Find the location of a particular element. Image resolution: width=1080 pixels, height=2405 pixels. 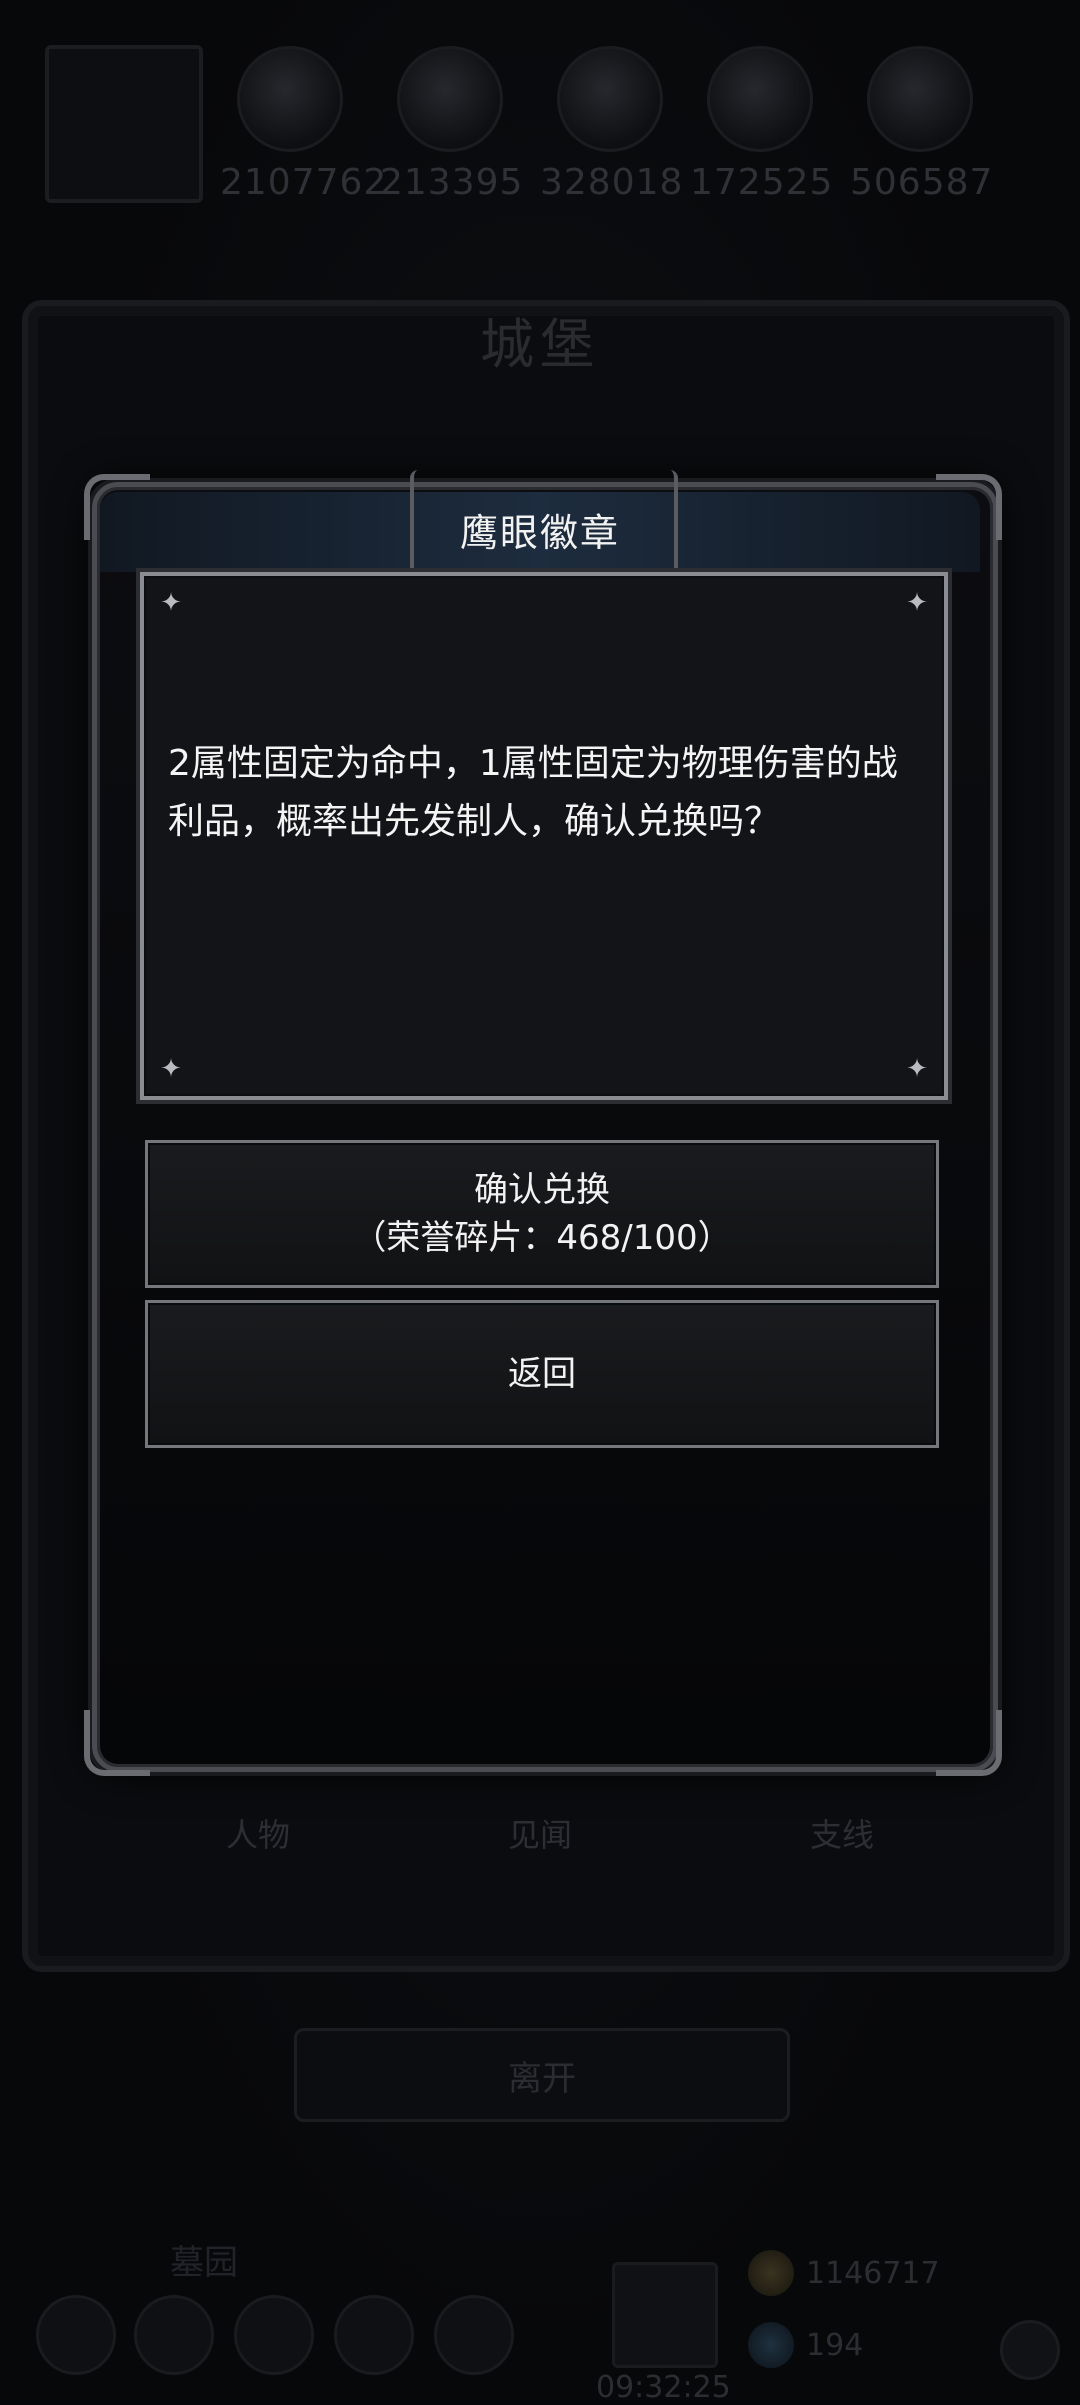

iron-ingot-icon is located at coordinates (610, 99).